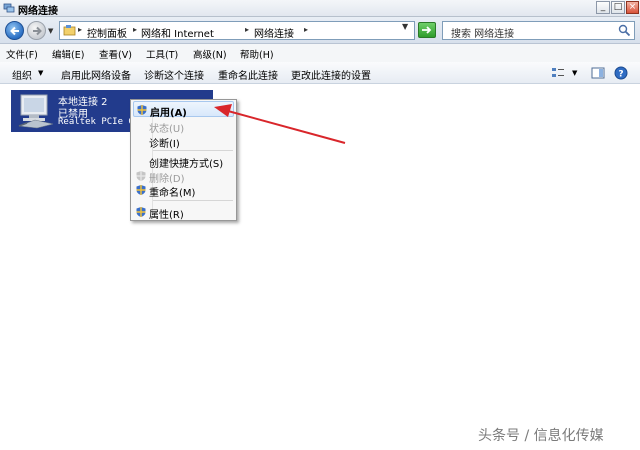 This screenshot has width=640, height=450. What do you see at coordinates (558, 73) in the screenshot?
I see `views-icon` at bounding box center [558, 73].